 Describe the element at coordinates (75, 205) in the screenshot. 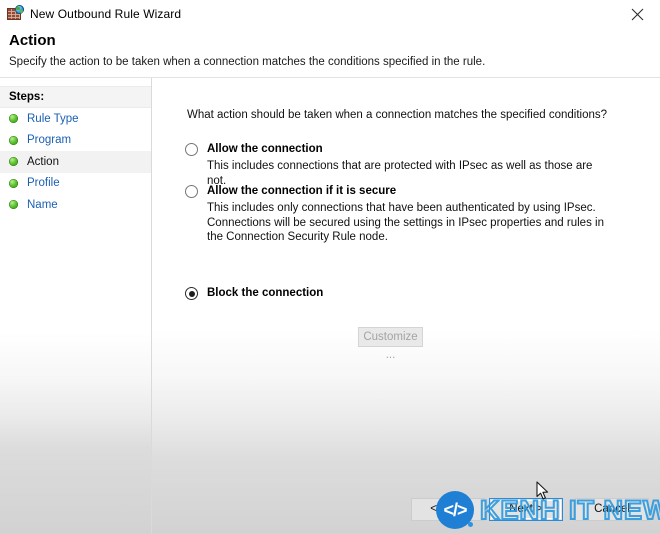

I see `sidebar-item-name: Name` at that location.